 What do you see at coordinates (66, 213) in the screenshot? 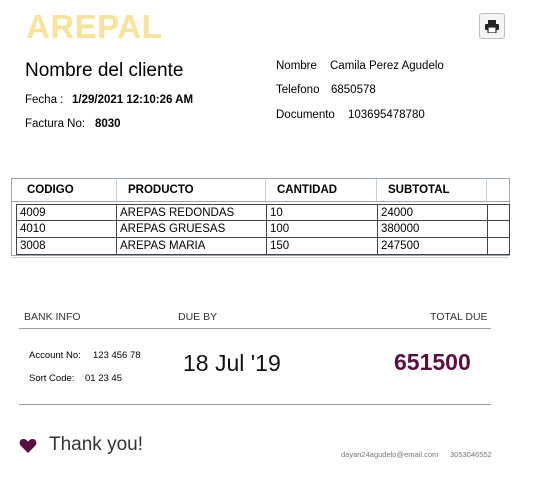
I see `cell-codigo: 4009` at bounding box center [66, 213].